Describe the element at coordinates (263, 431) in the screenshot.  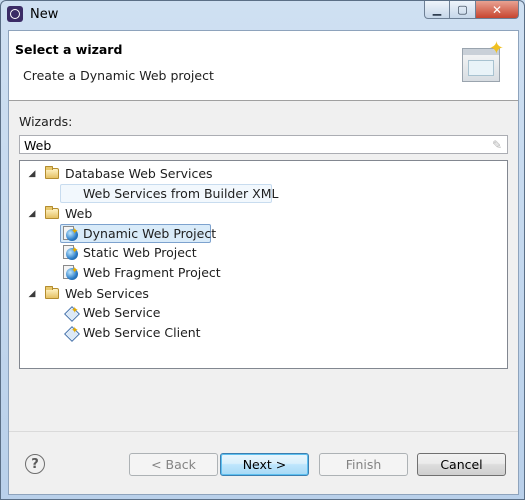
I see `button-bar-separator` at that location.